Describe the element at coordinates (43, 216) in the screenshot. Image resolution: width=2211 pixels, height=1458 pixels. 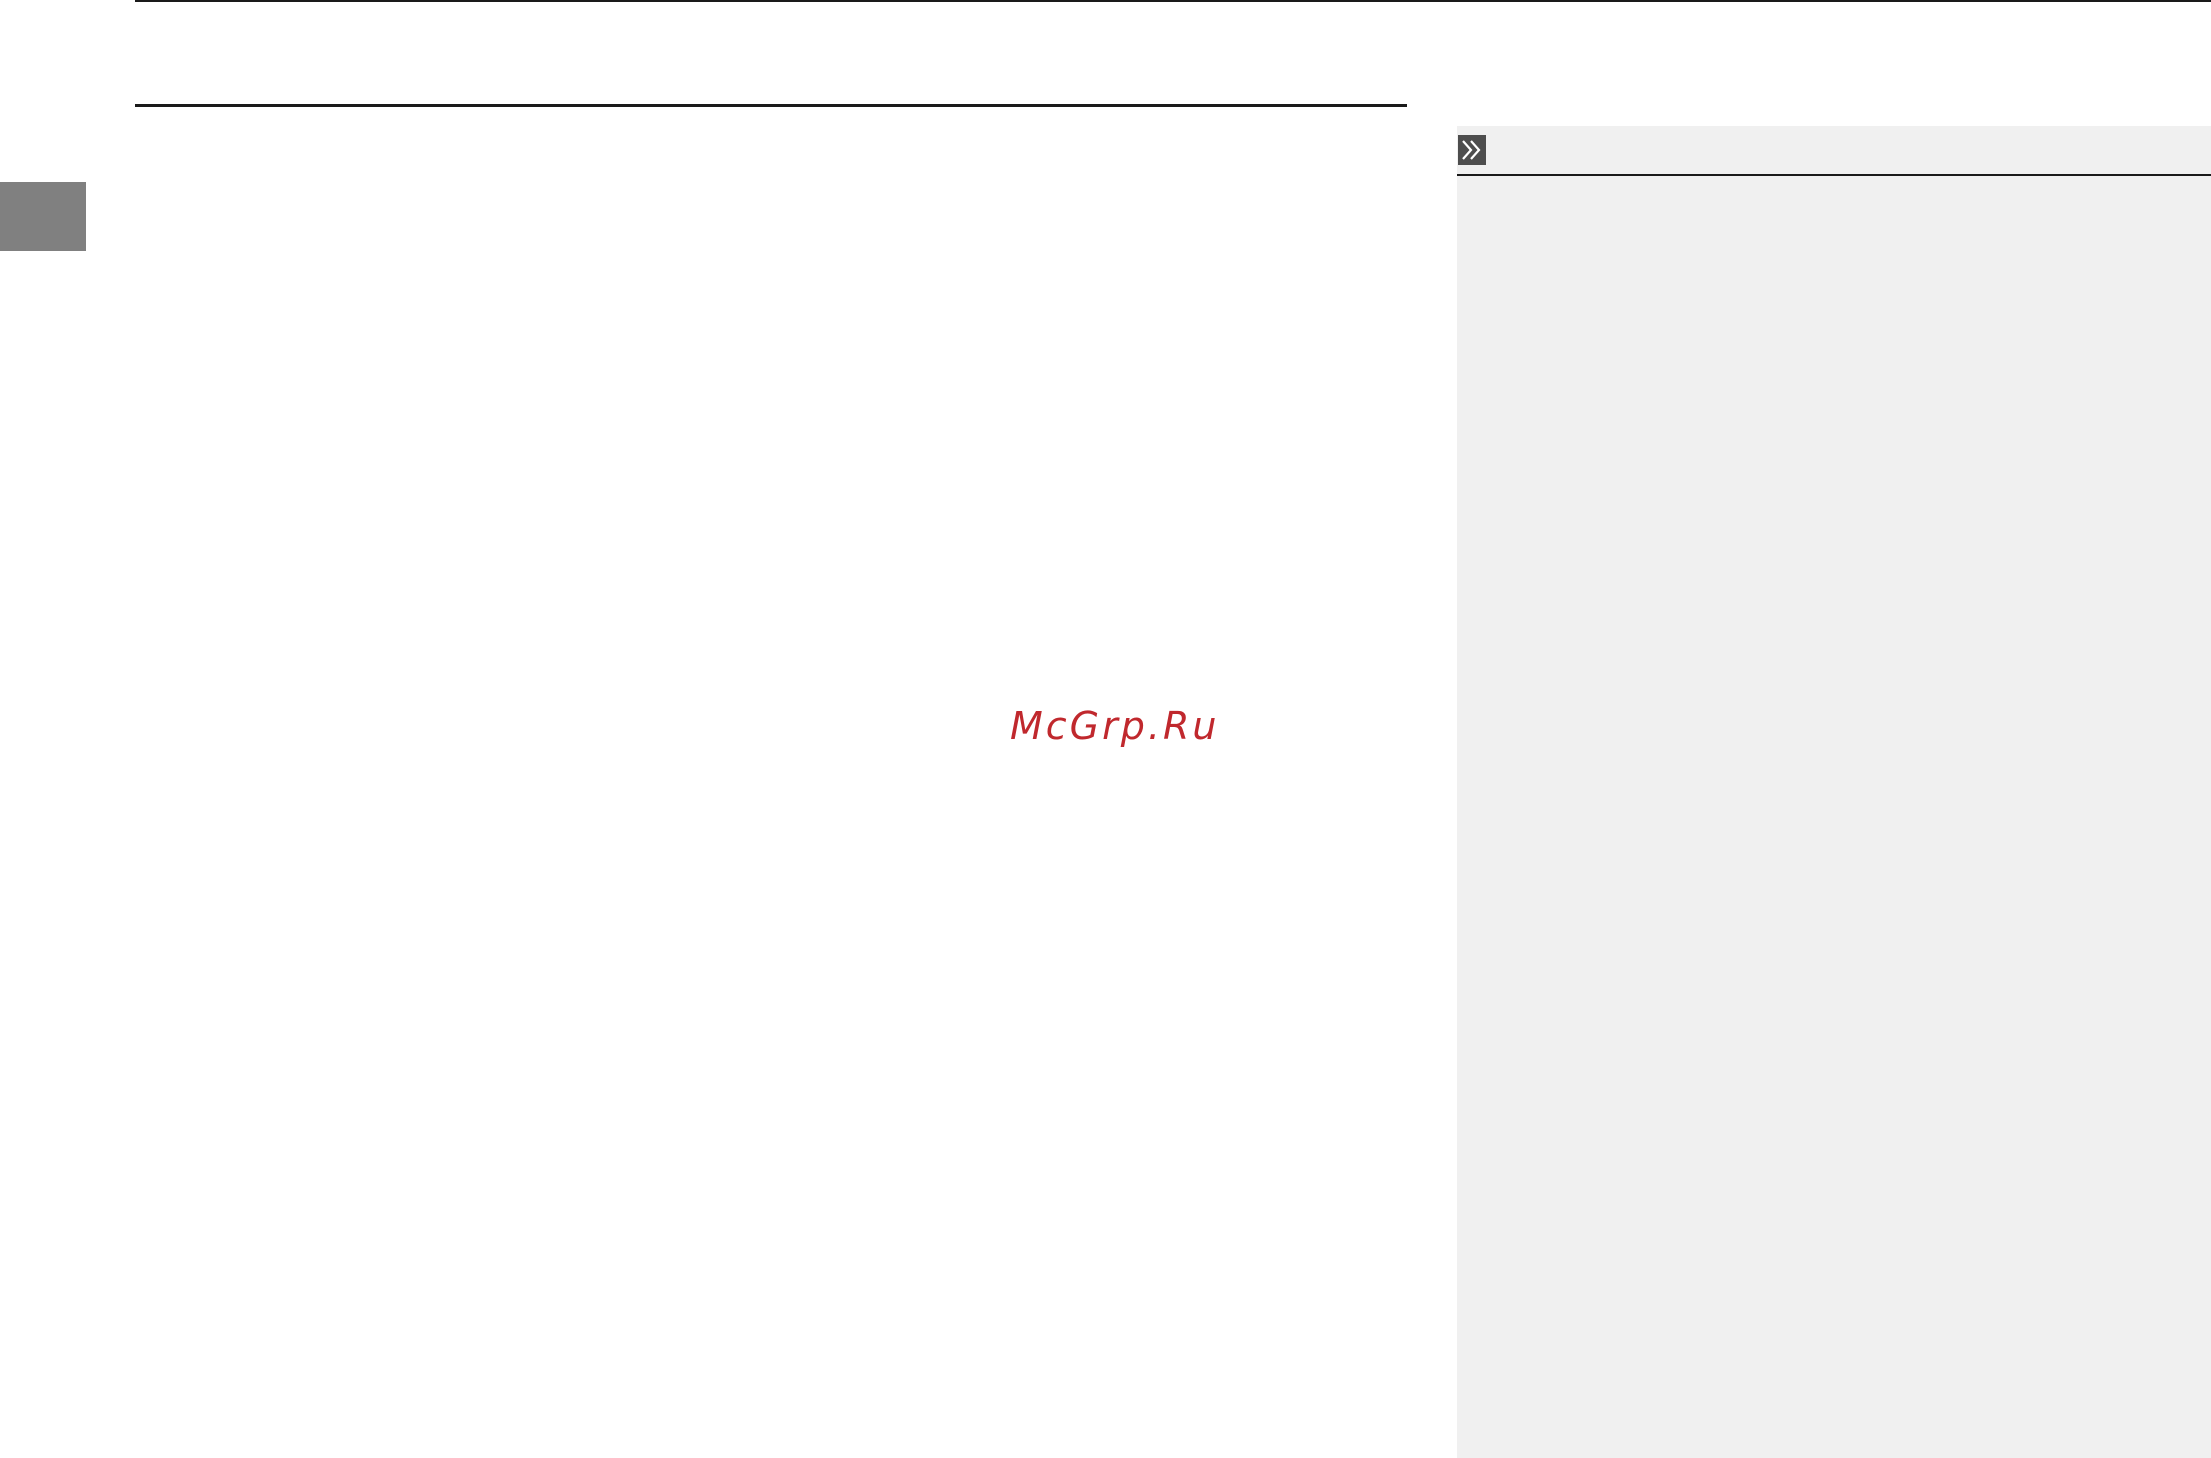
I see `chapter-tab` at that location.